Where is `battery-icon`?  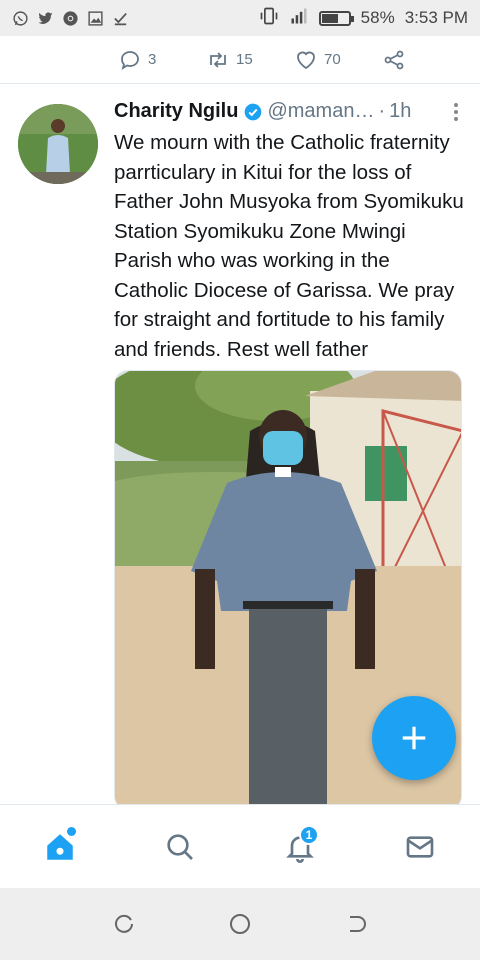 battery-icon is located at coordinates (336, 18).